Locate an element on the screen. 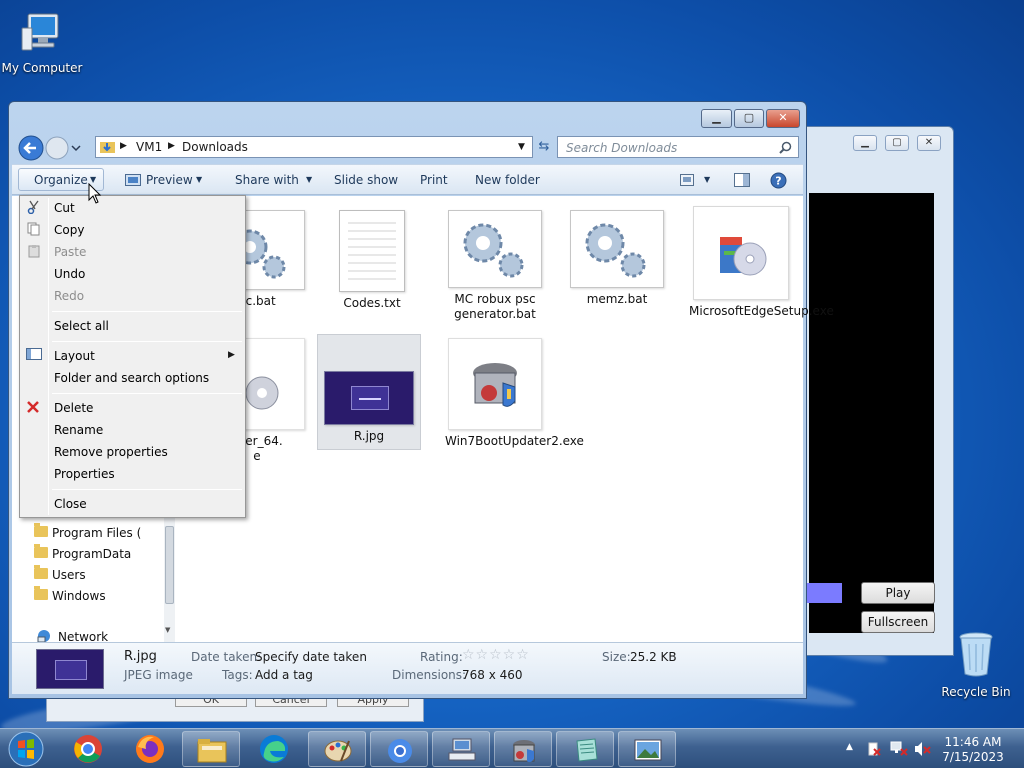 The height and width of the screenshot is (768, 1024). preview-icon is located at coordinates (133, 180).